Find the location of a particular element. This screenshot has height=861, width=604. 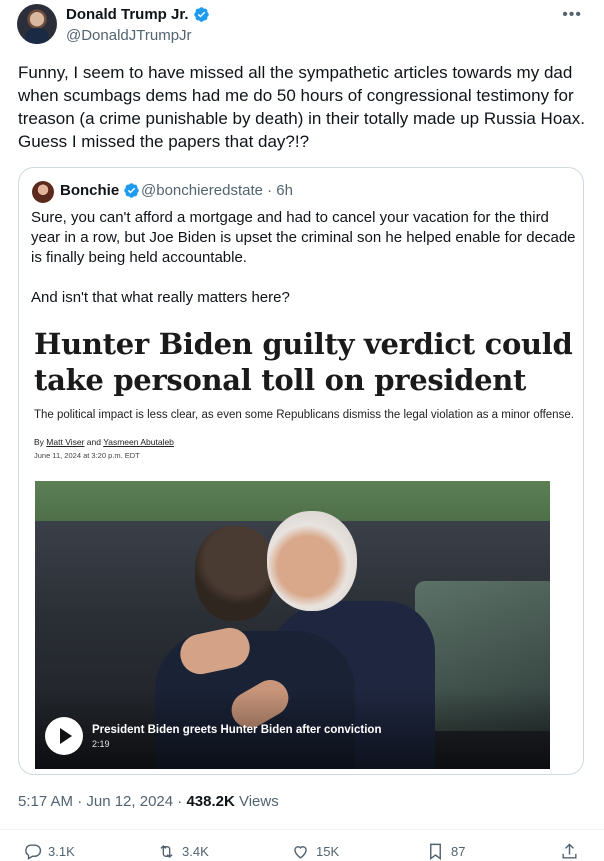

author-avatar is located at coordinates (37, 24).